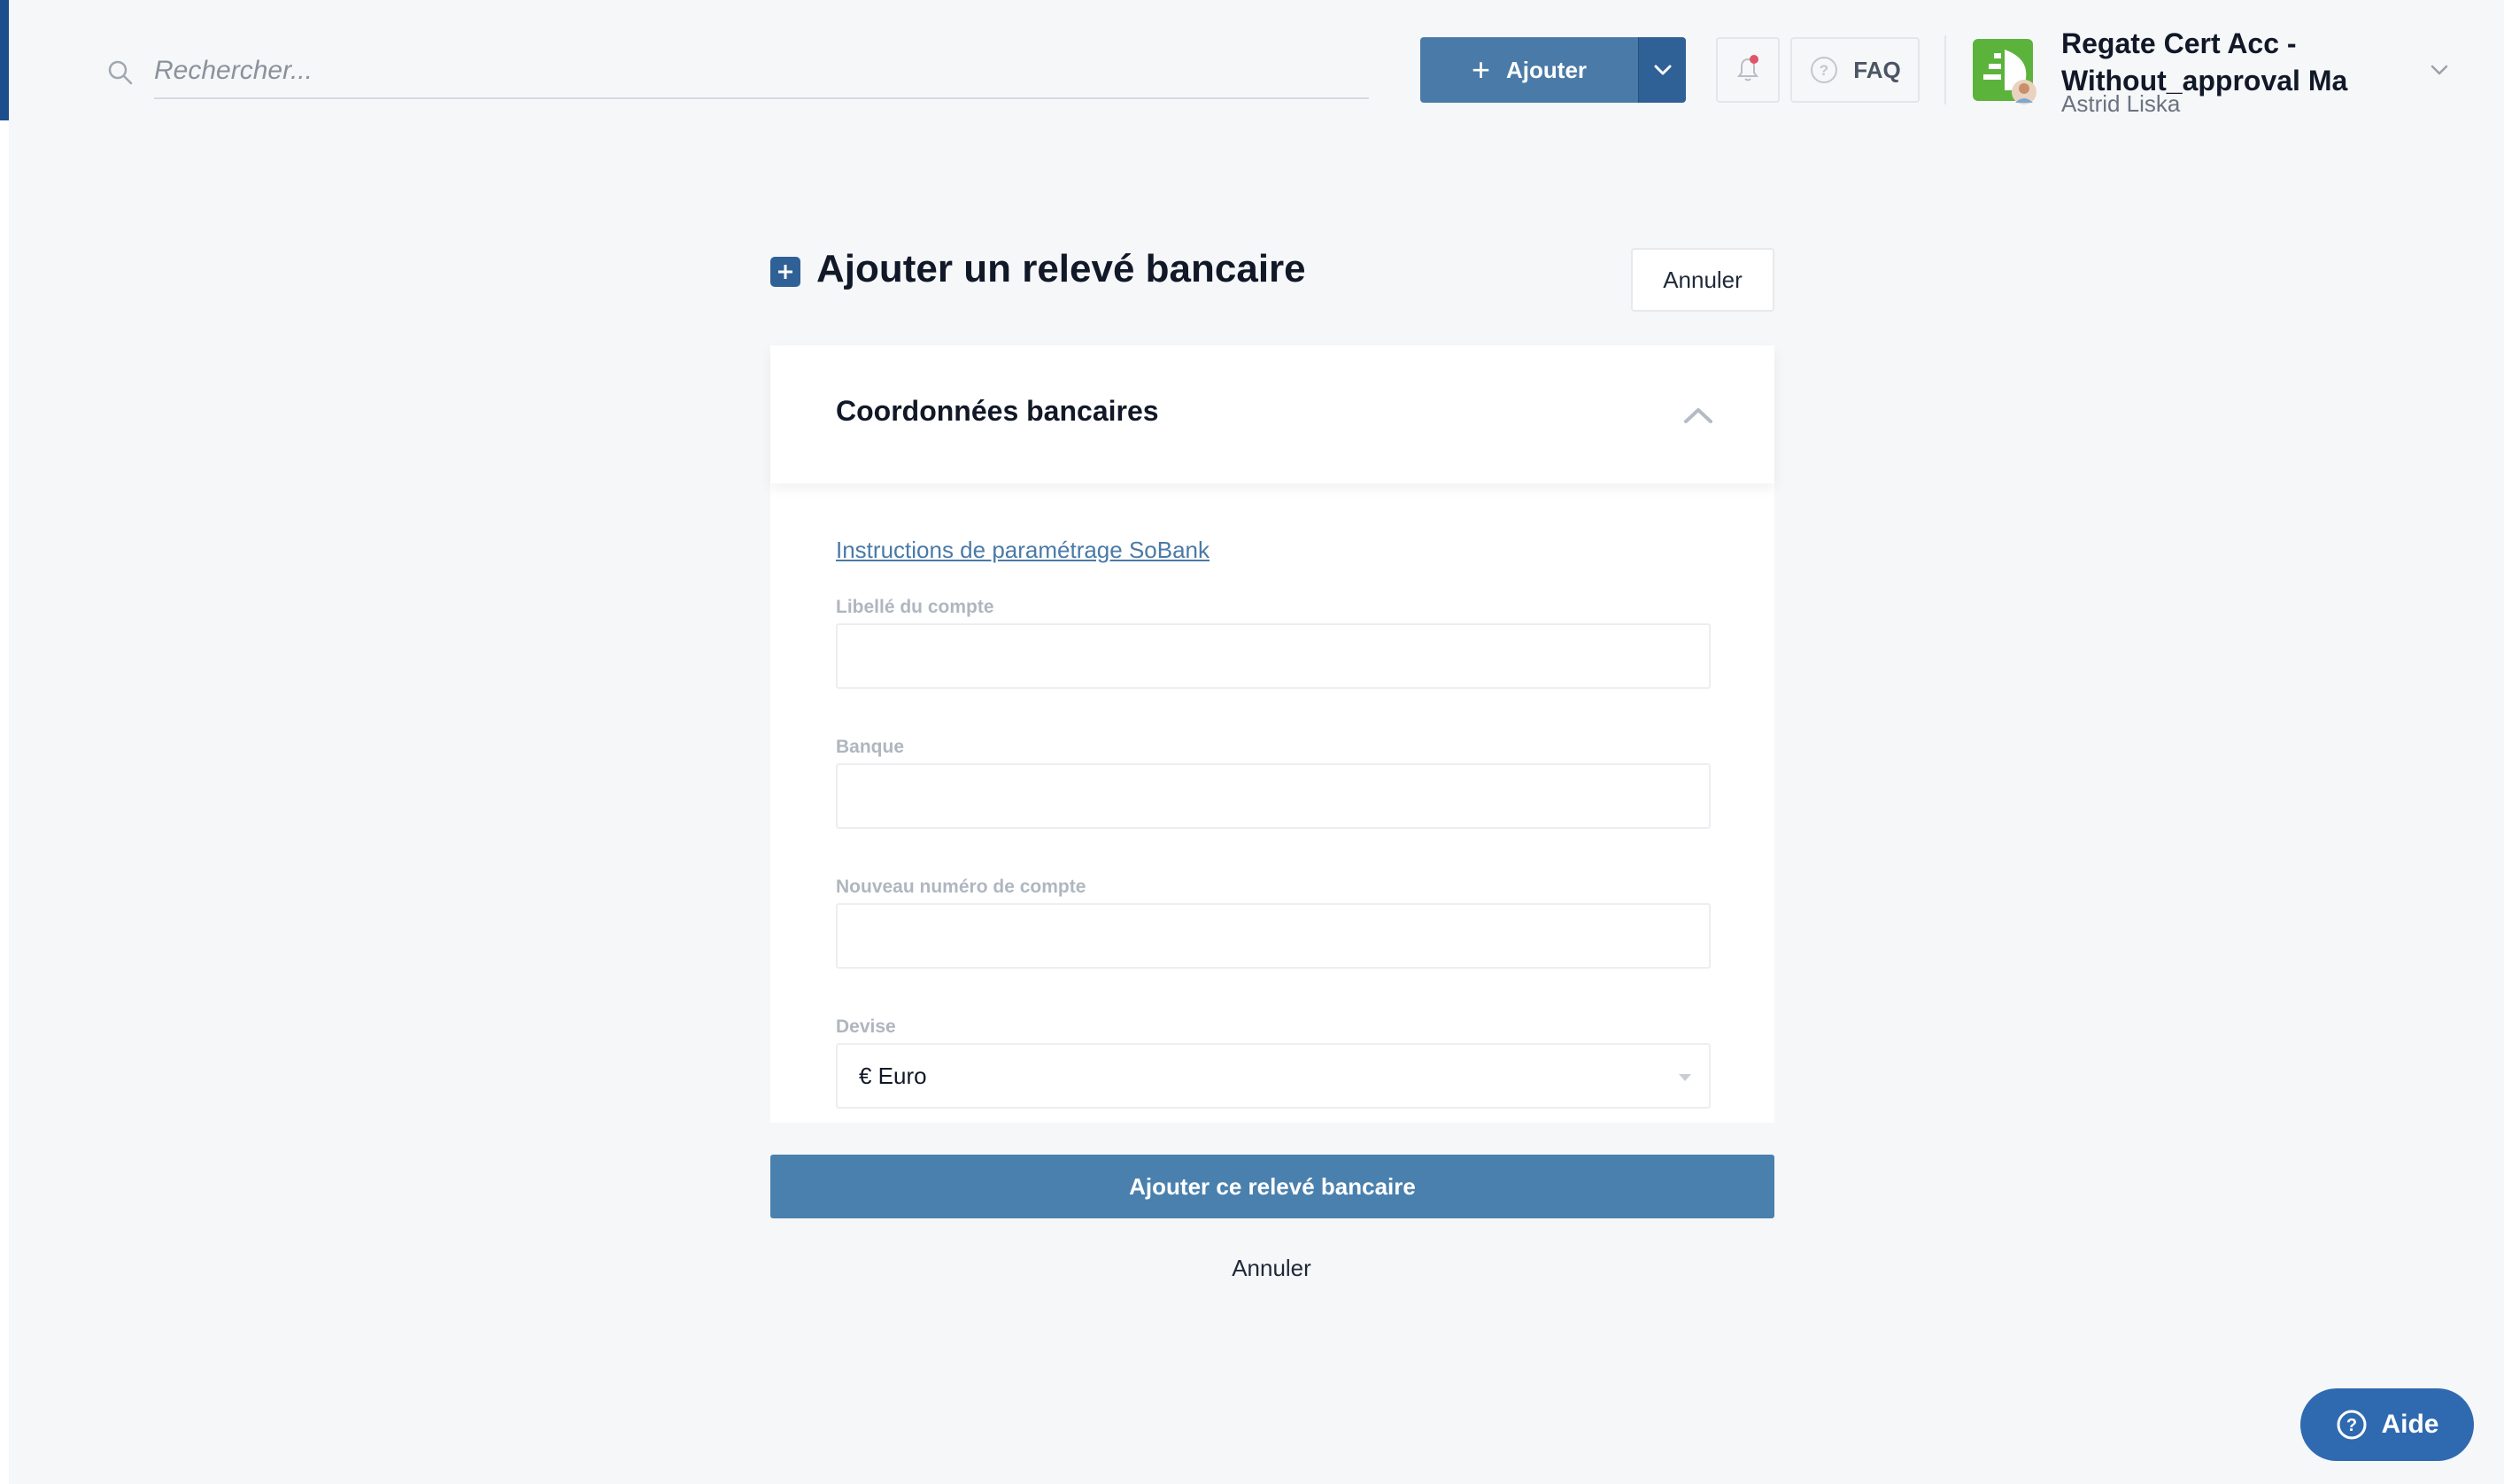 The image size is (2504, 1484). What do you see at coordinates (961, 887) in the screenshot?
I see `account-number-label: Nouveau numéro de compte` at bounding box center [961, 887].